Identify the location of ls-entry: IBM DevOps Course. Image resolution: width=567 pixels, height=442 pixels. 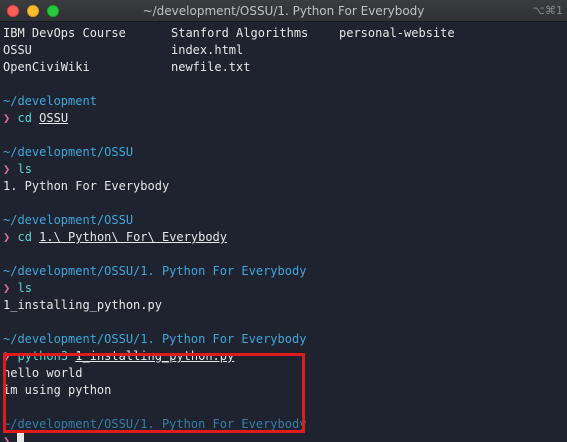
(64, 33).